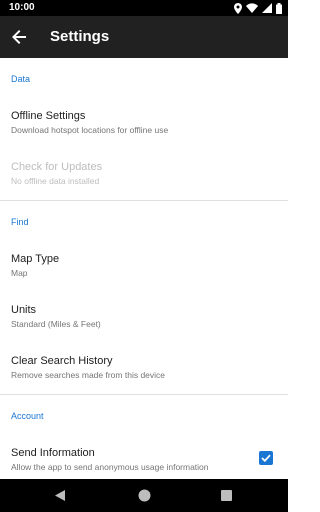  Describe the element at coordinates (88, 375) in the screenshot. I see `pref-summary: Remove searches made from this device` at that location.